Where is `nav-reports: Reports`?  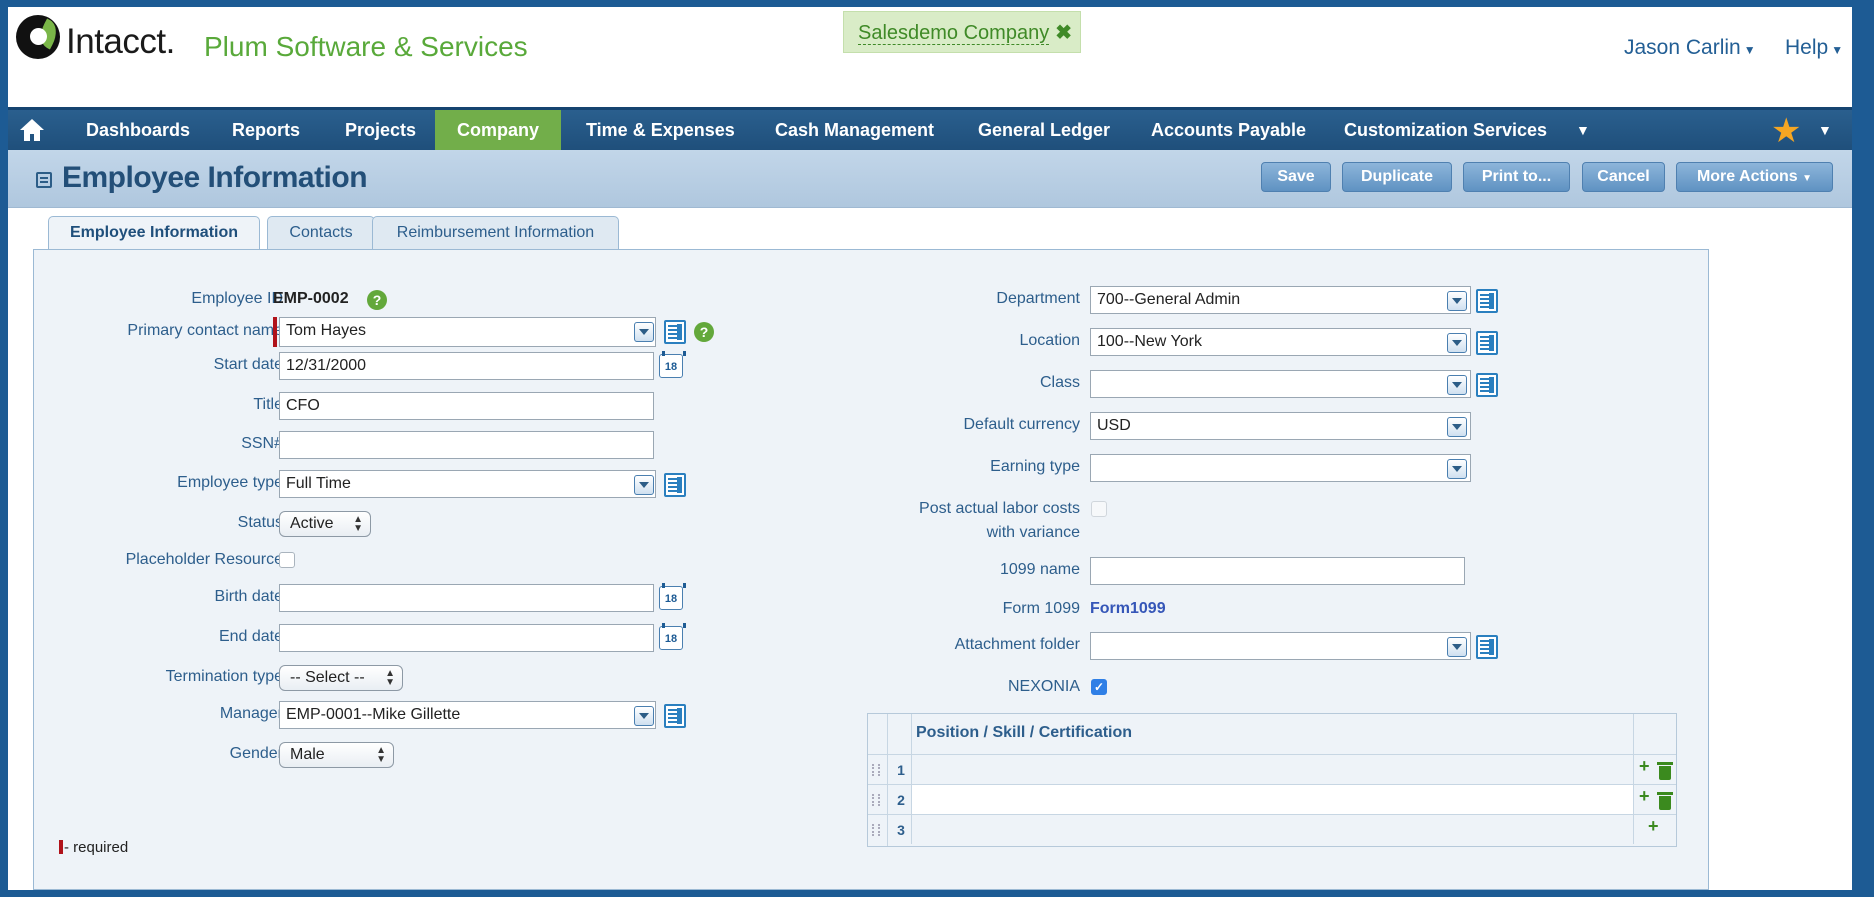
nav-reports: Reports is located at coordinates (266, 130).